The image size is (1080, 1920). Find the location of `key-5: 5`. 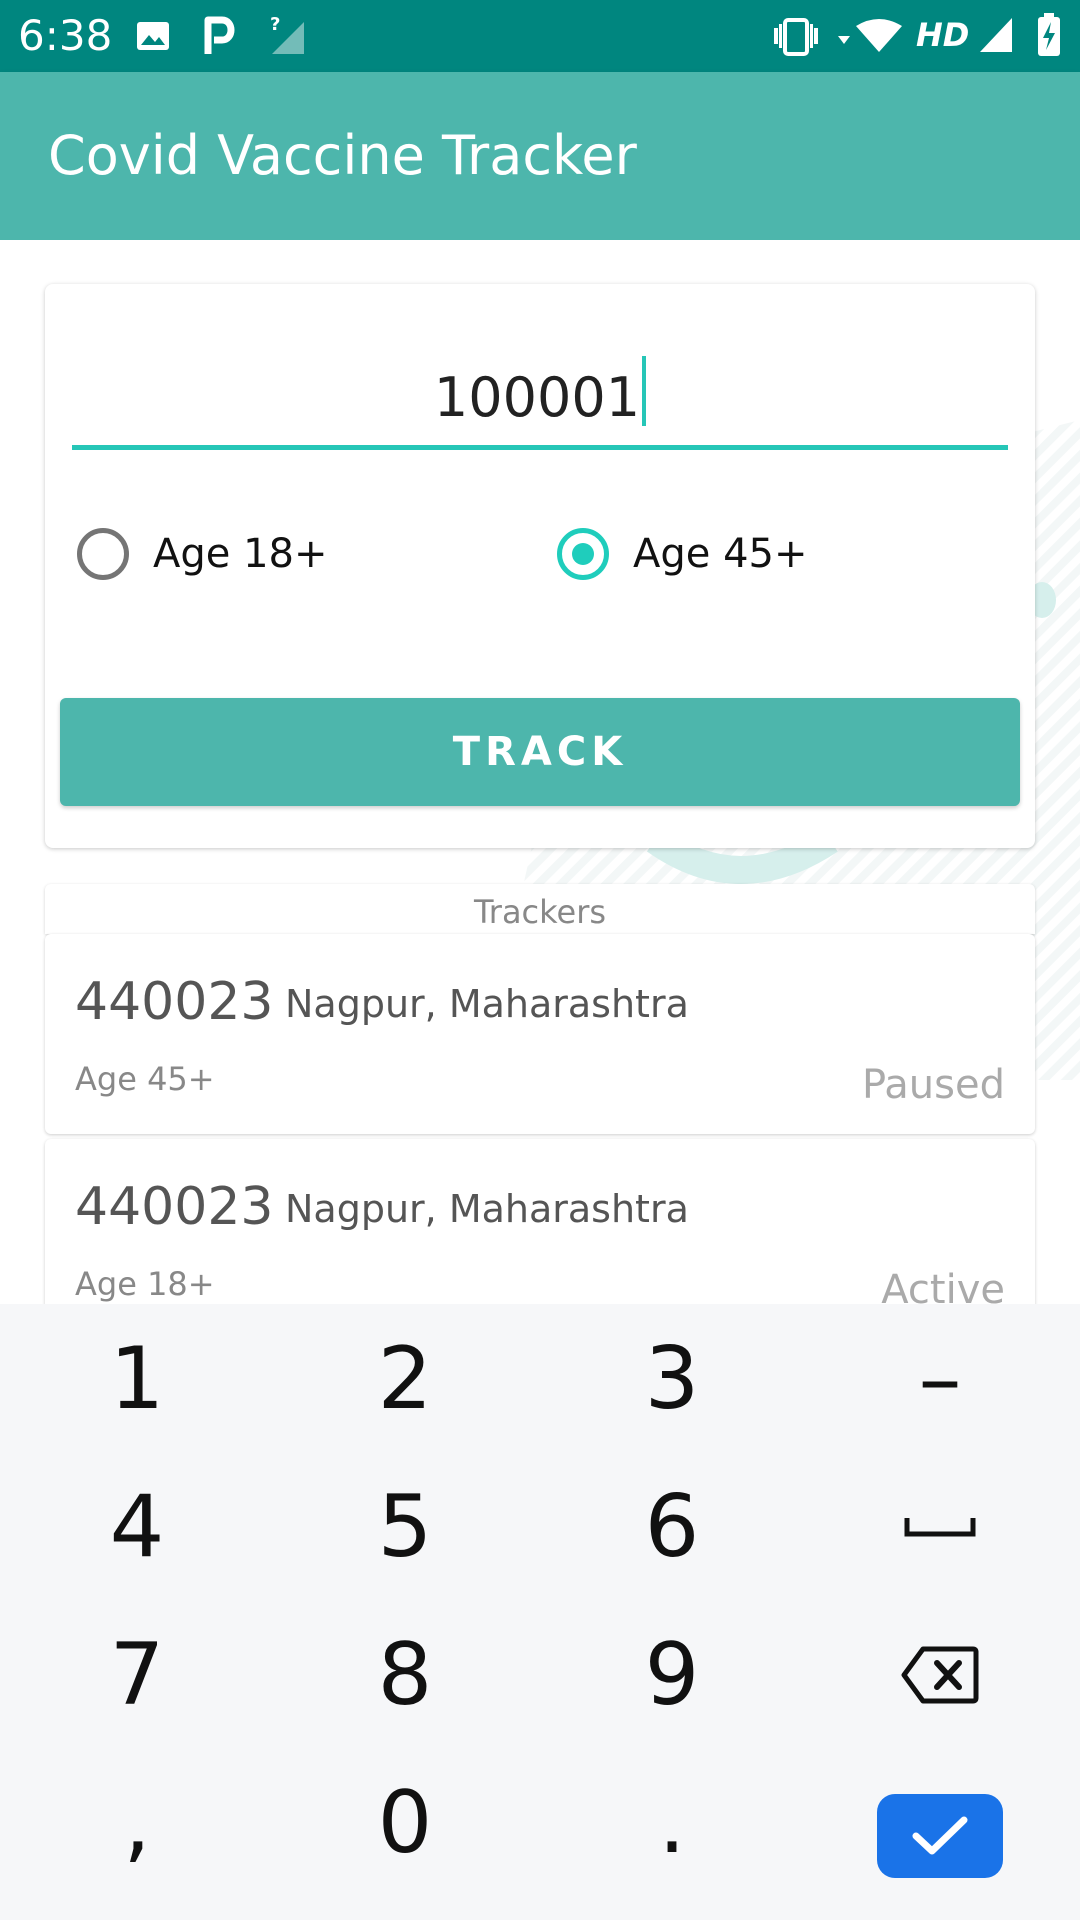

key-5: 5 is located at coordinates (405, 1527).